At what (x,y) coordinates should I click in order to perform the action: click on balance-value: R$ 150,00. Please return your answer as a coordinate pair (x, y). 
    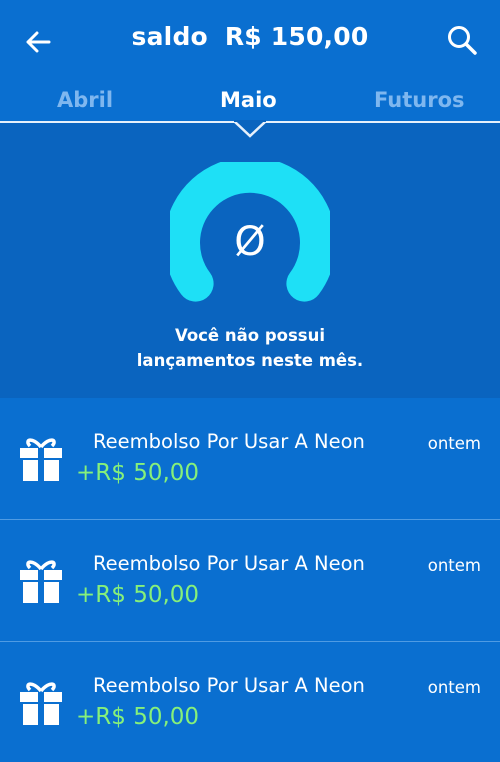
    Looking at the image, I should click on (296, 36).